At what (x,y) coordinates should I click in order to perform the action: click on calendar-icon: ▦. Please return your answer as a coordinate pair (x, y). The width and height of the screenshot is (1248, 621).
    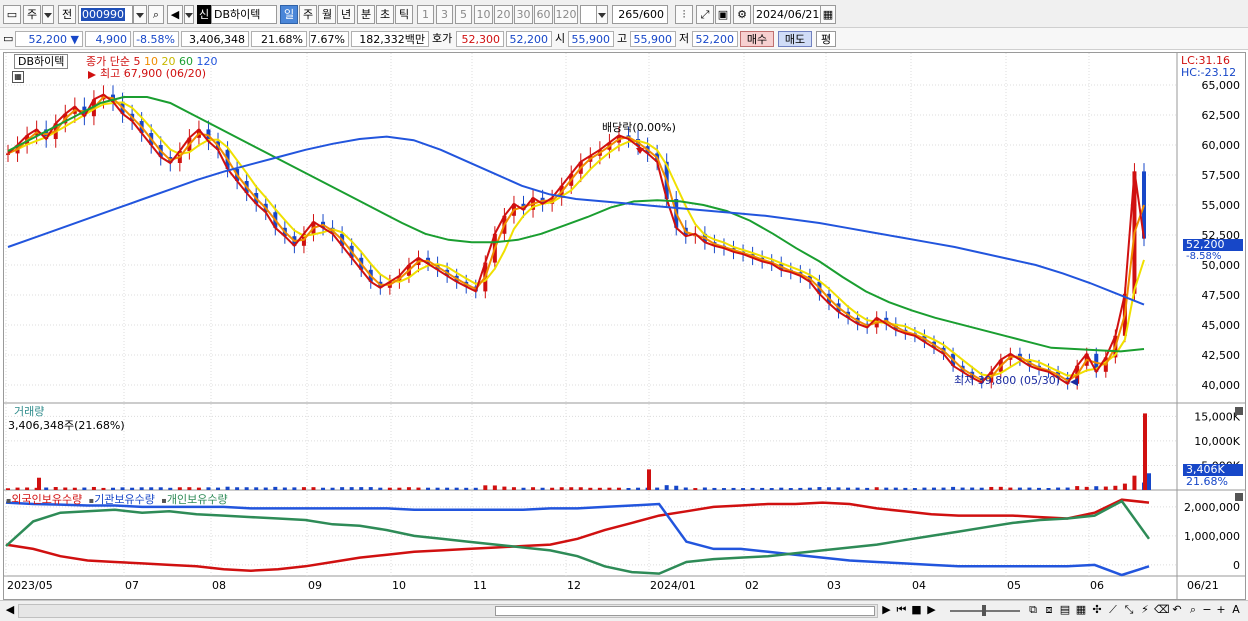
    Looking at the image, I should click on (828, 14).